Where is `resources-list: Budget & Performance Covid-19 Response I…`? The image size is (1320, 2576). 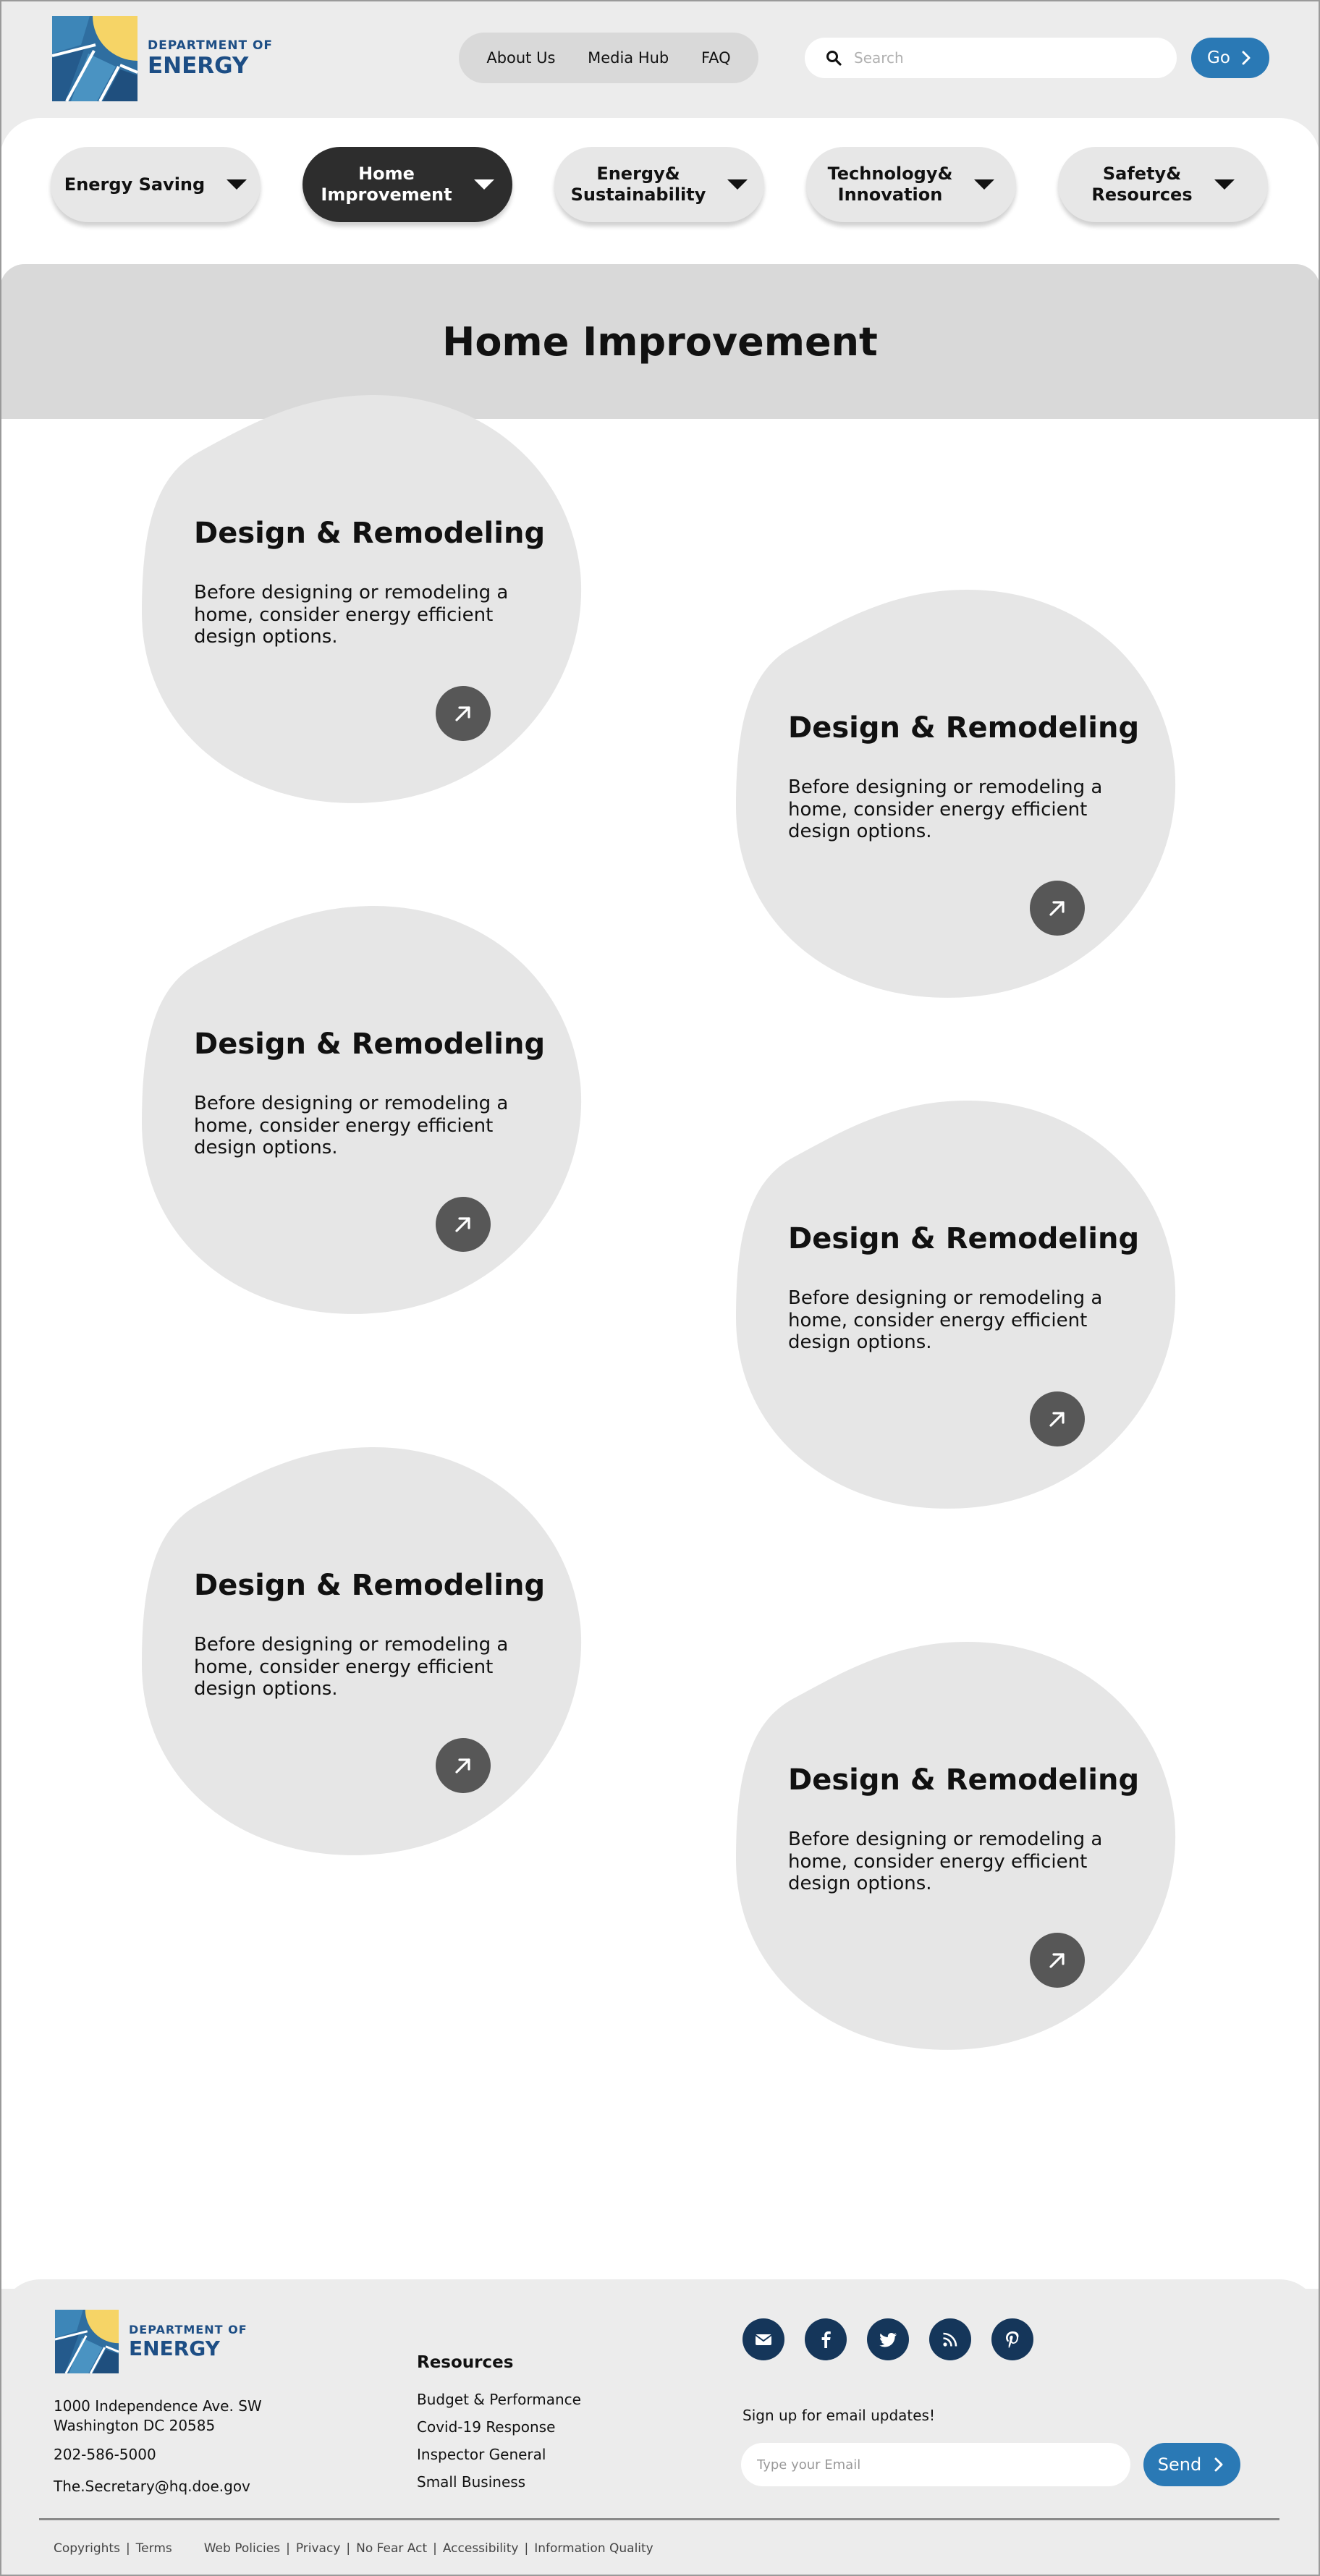
resources-list: Budget & Performance Covid-19 Response I… is located at coordinates (499, 2446).